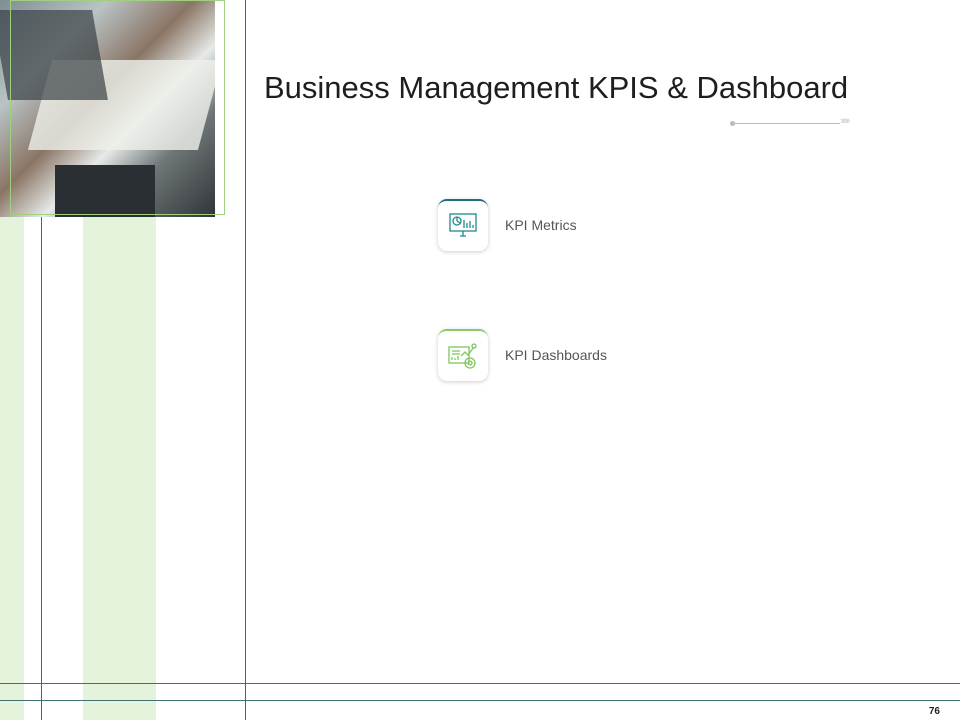 This screenshot has height=720, width=960. I want to click on dashboard-gear-icon, so click(463, 355).